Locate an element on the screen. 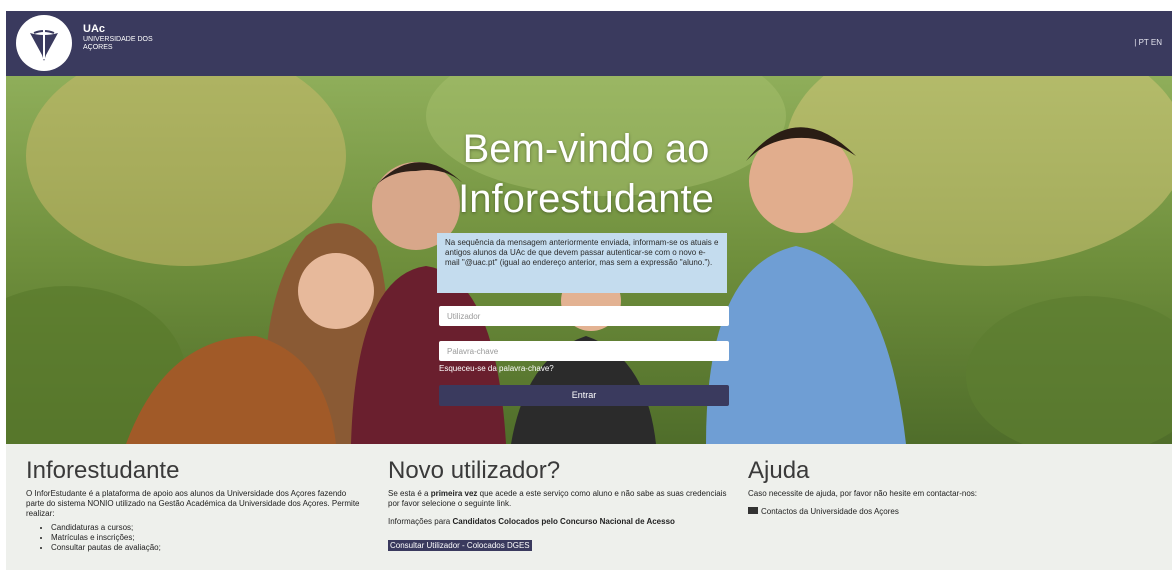 Image resolution: width=1172 pixels, height=570 pixels. contacts-link: Contactos da Universidade dos Açores is located at coordinates (830, 511).